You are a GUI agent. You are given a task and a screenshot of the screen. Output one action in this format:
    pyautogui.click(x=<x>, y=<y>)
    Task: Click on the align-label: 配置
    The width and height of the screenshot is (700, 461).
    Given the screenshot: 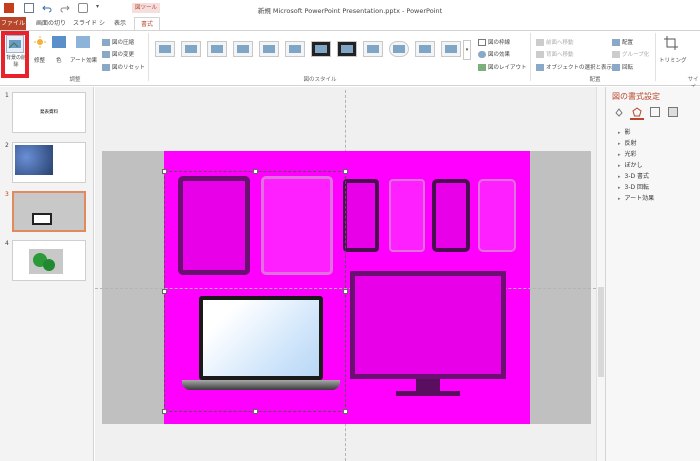 What is the action you would take?
    pyautogui.click(x=628, y=43)
    